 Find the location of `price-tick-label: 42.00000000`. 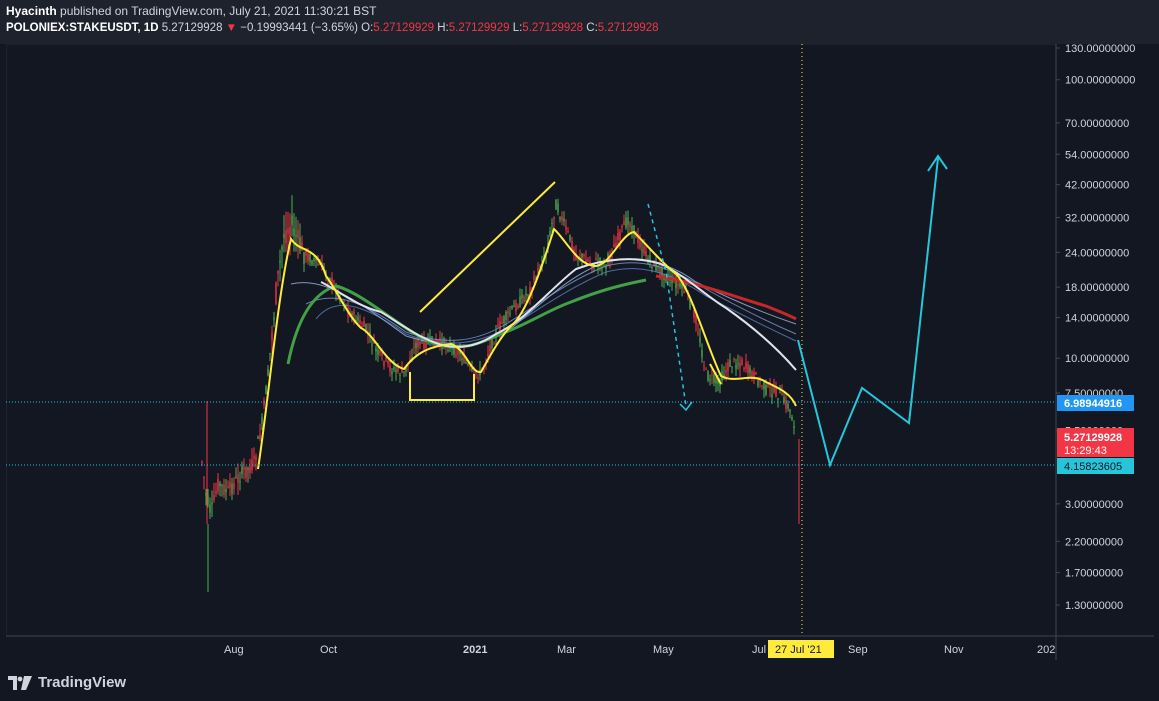

price-tick-label: 42.00000000 is located at coordinates (1097, 186).